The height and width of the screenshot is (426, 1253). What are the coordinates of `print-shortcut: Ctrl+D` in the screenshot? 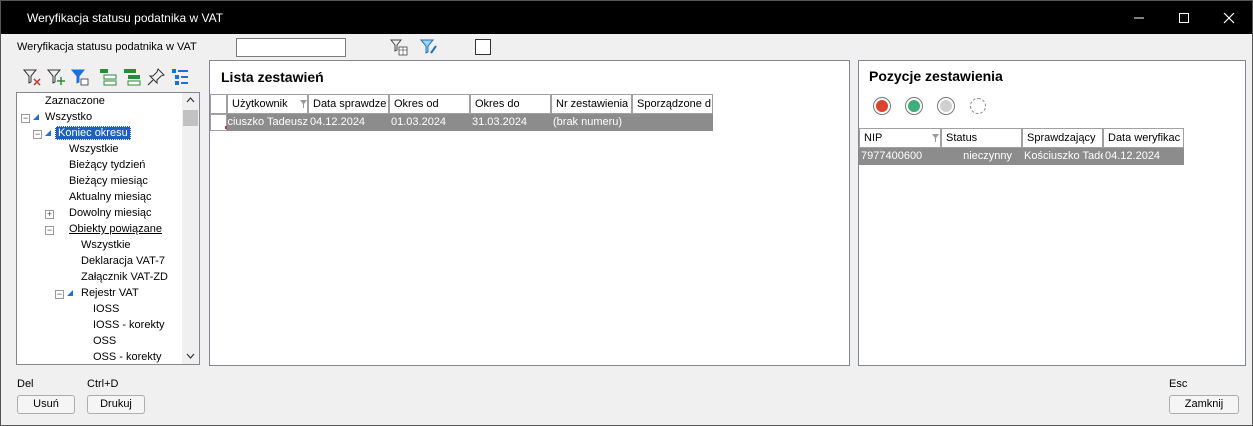 It's located at (103, 384).